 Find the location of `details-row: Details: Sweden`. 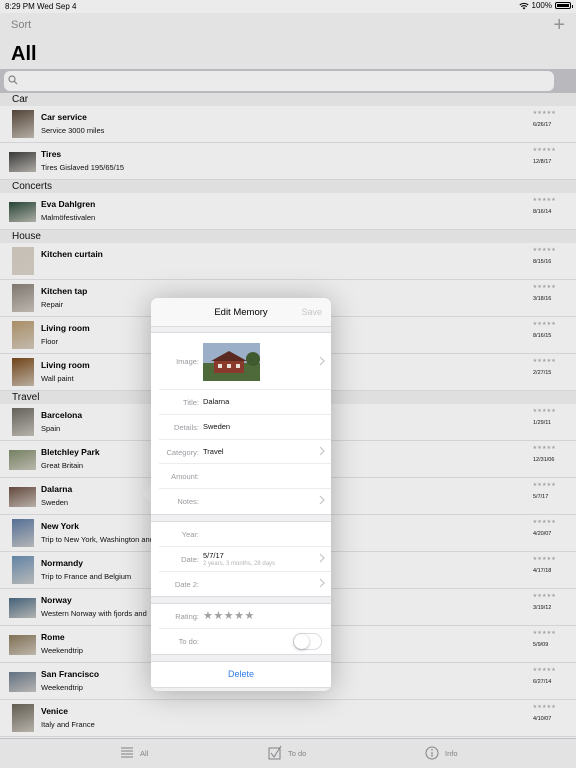

details-row: Details: Sweden is located at coordinates (245, 427).